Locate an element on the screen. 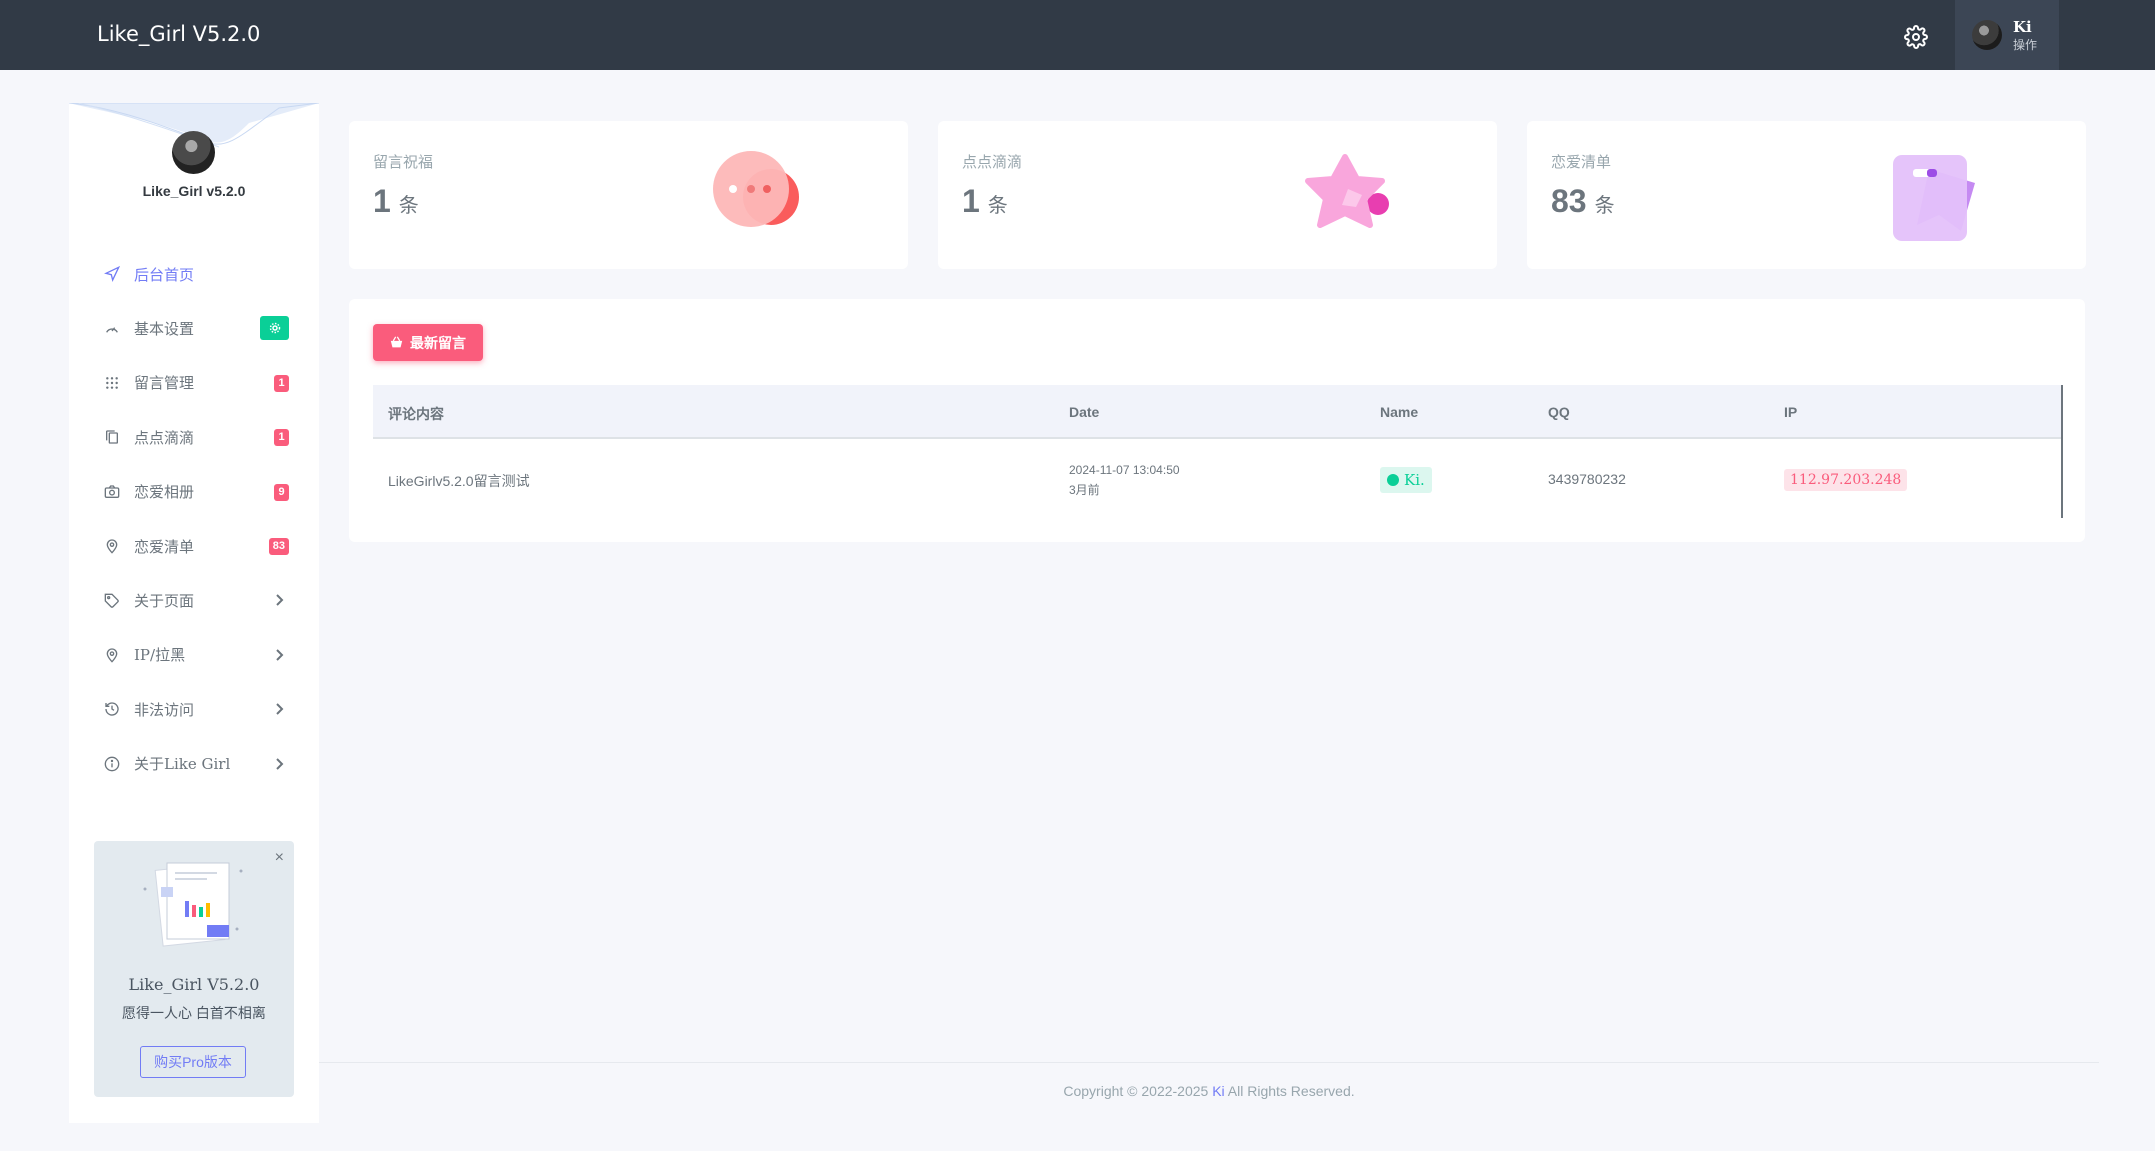 This screenshot has width=2155, height=1151. promo-title: Like_Girl V5.2.0 is located at coordinates (194, 984).